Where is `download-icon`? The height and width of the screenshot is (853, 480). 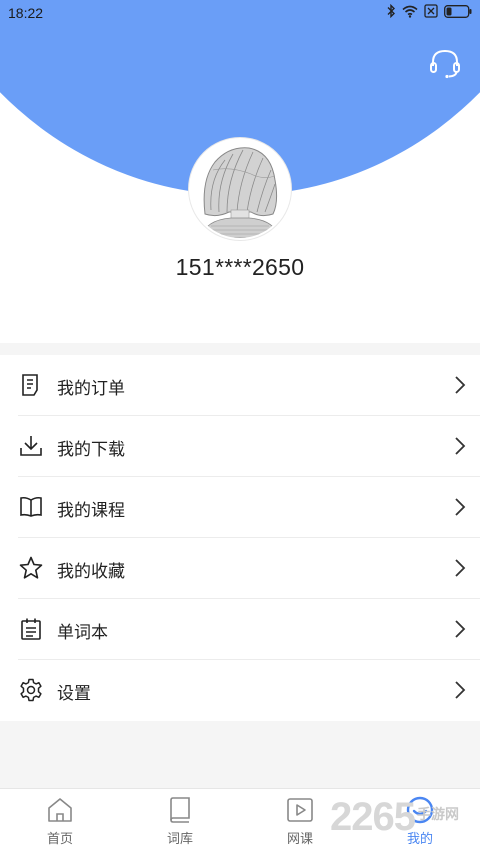
download-icon is located at coordinates (31, 446).